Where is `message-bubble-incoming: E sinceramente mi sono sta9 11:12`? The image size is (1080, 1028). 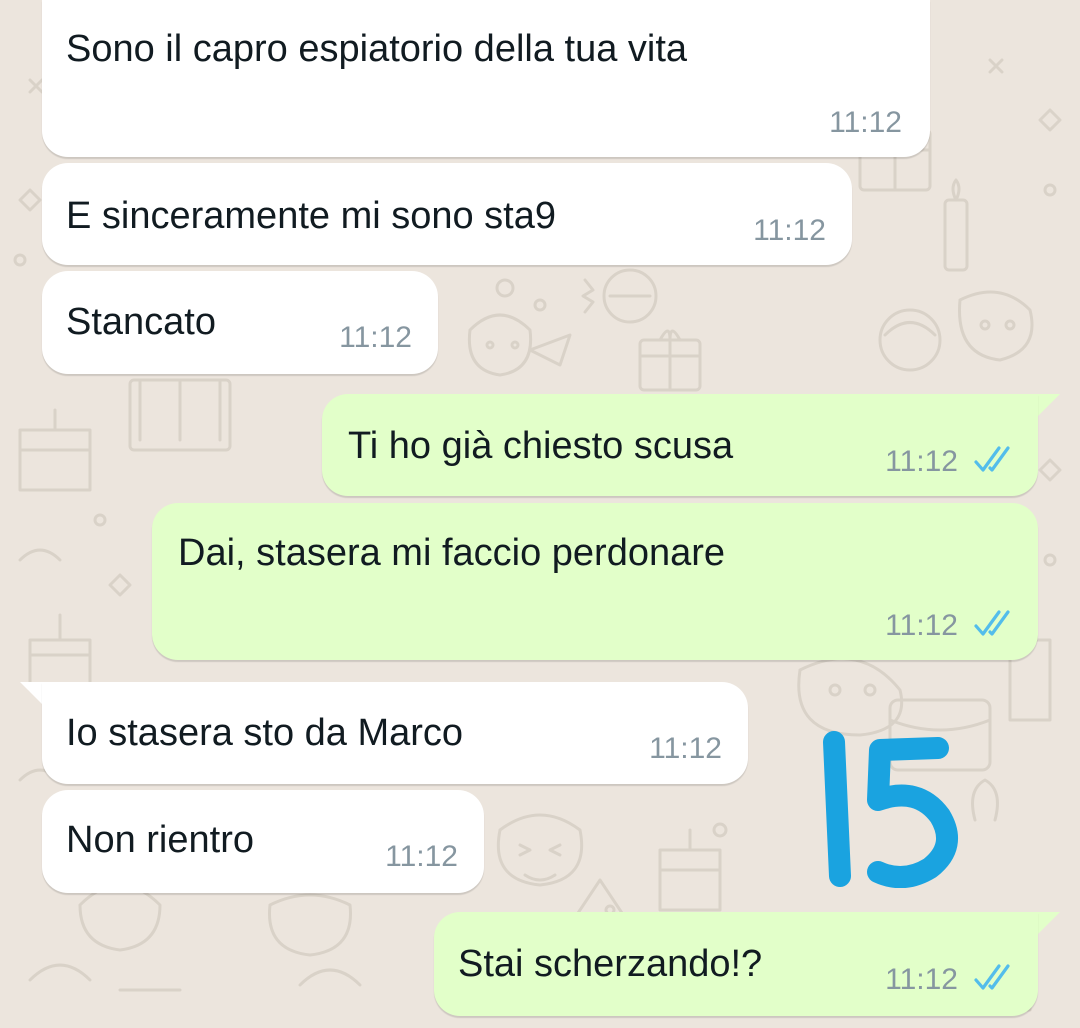
message-bubble-incoming: E sinceramente mi sono sta9 11:12 is located at coordinates (447, 214).